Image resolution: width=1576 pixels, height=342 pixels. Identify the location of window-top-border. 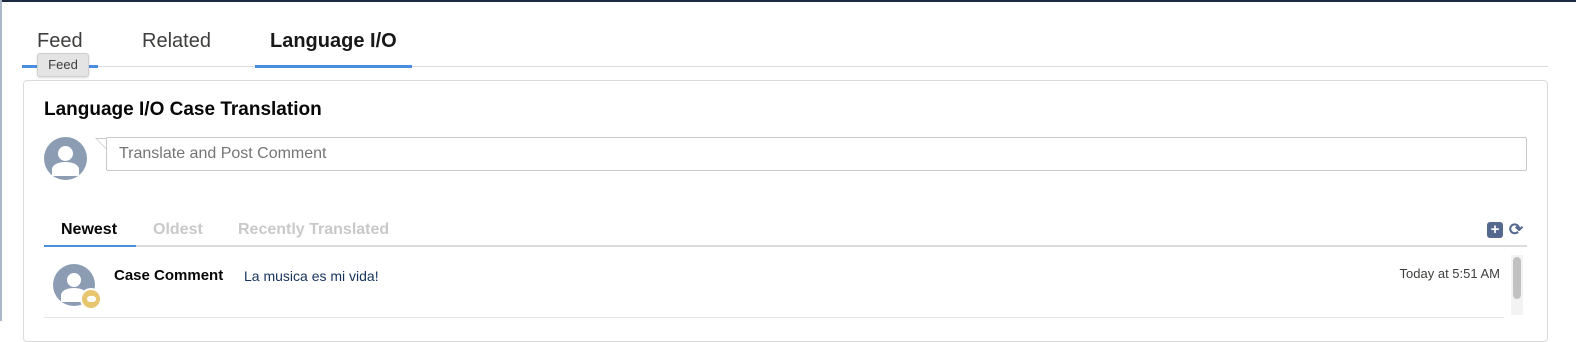
(788, 1).